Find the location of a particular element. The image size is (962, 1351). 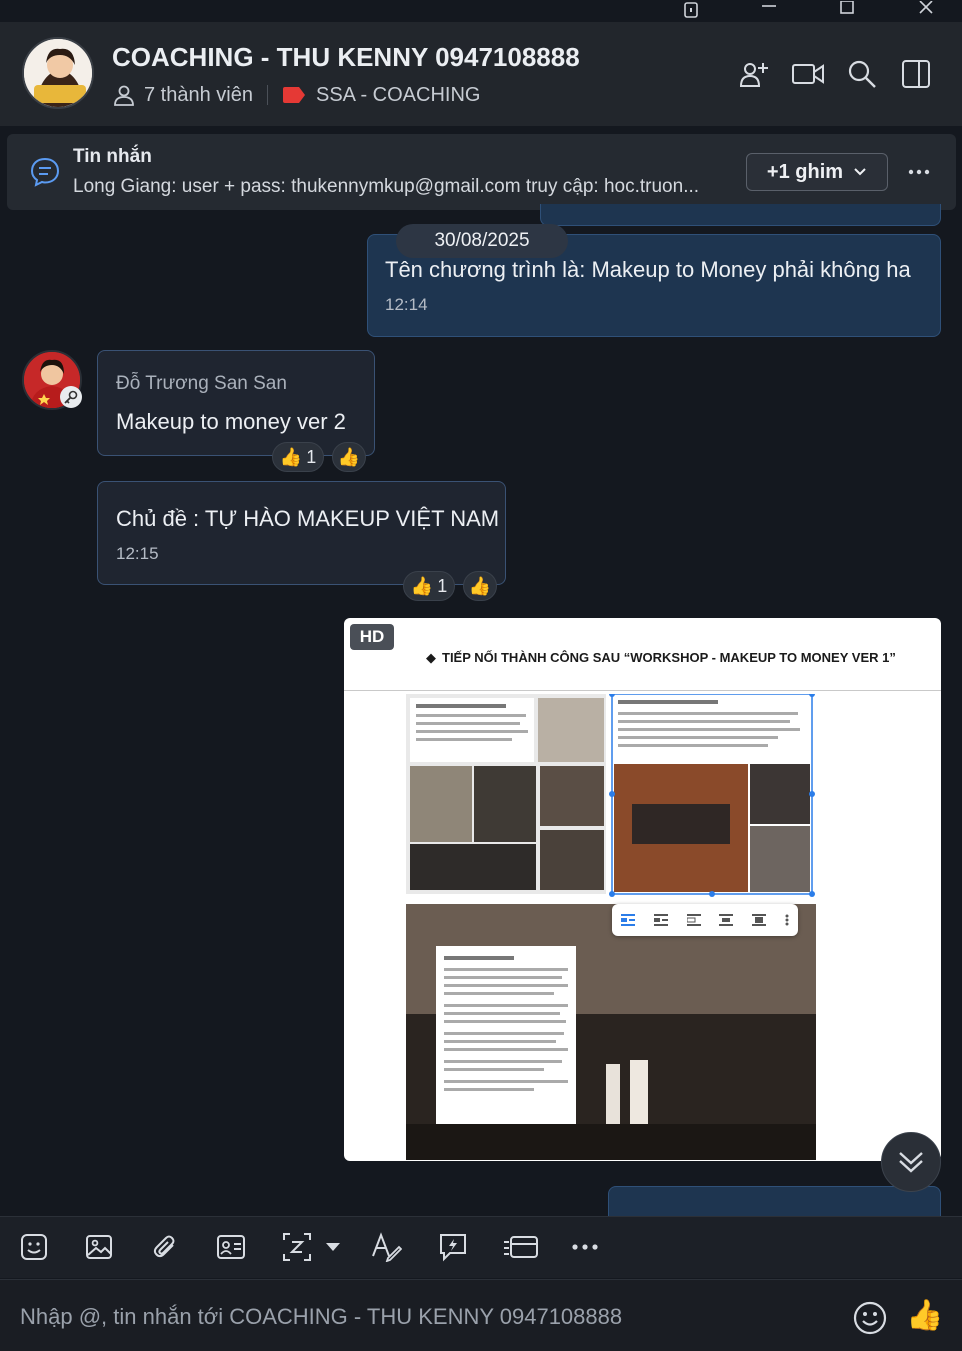

side-panel-icon is located at coordinates (916, 74).